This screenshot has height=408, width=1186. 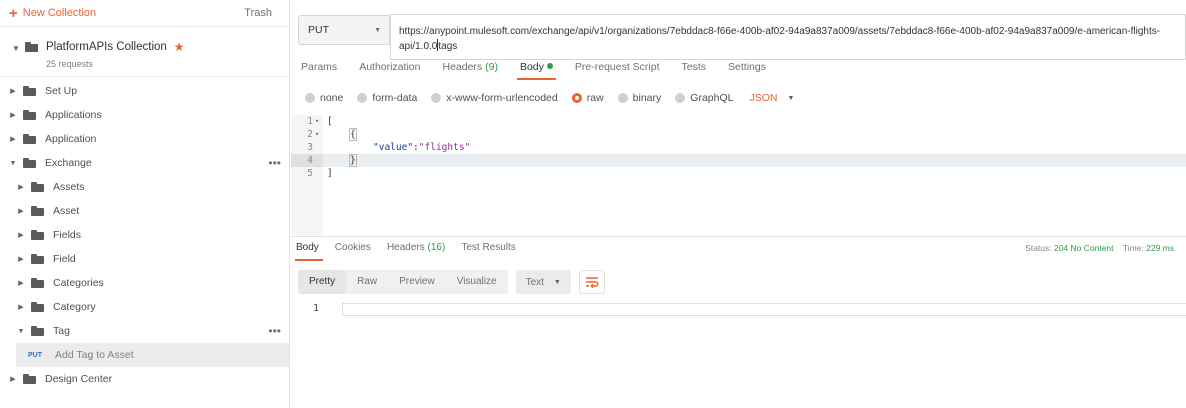 I want to click on status-value: 204 No Content, so click(x=1084, y=248).